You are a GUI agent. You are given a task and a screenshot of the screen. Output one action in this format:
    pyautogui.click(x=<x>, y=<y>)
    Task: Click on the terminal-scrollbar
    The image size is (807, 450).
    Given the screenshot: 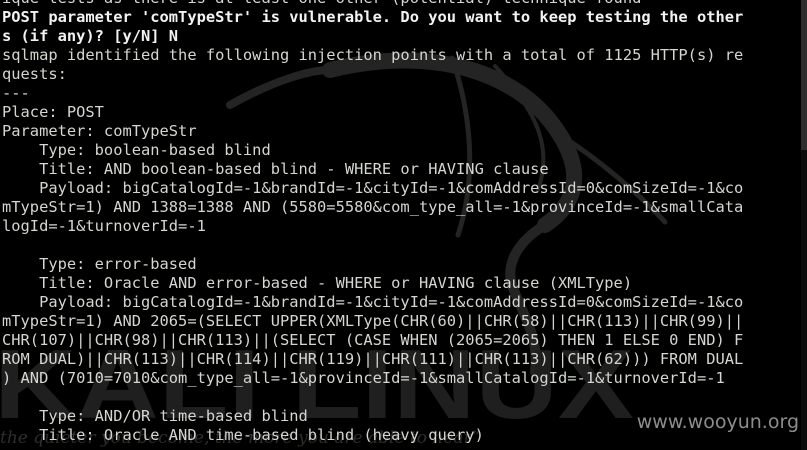 What is the action you would take?
    pyautogui.click(x=804, y=225)
    